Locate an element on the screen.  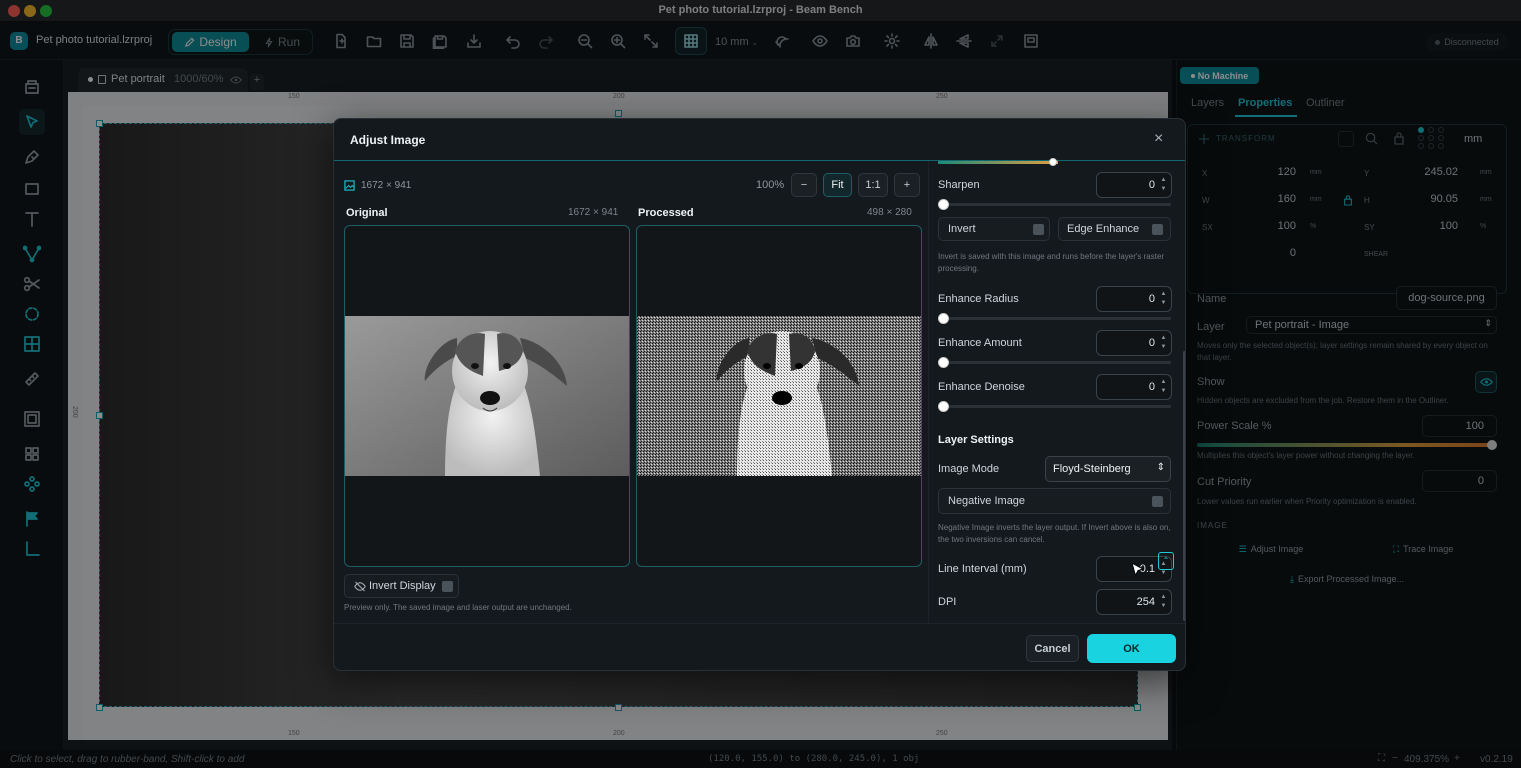
enhance-radius-knob is located at coordinates (943, 318).